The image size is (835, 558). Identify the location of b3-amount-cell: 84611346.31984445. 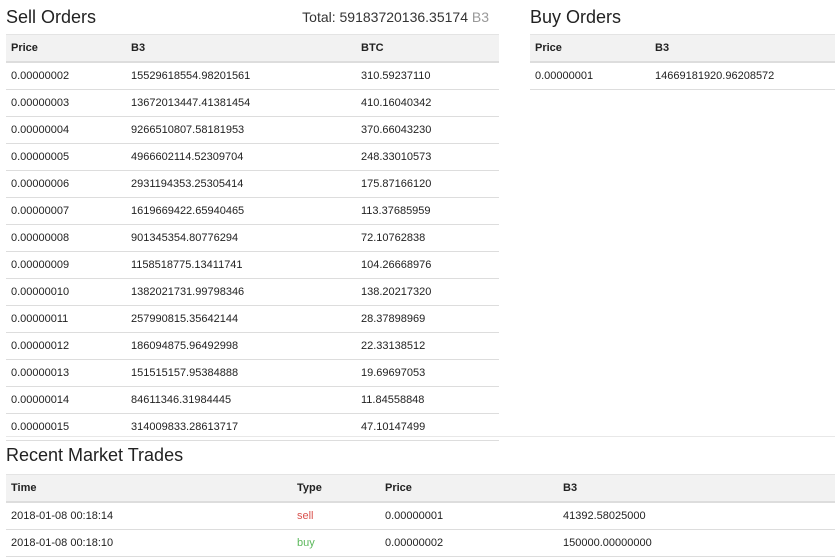
(241, 400).